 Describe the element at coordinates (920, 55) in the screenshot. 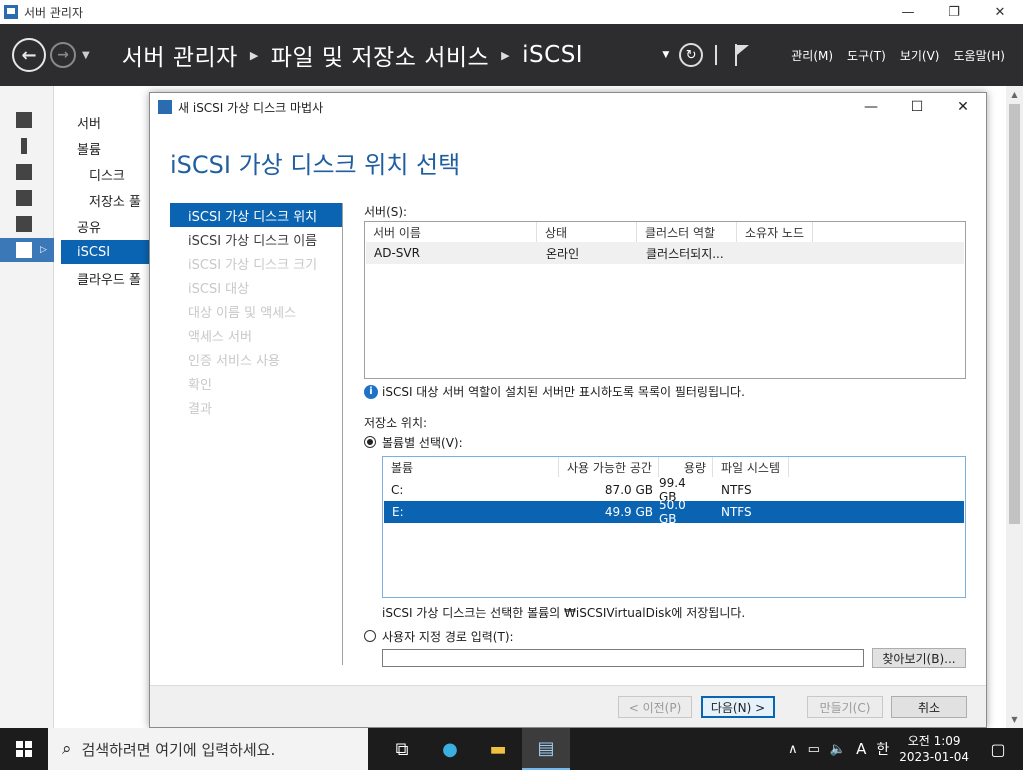

I see `menu-view: 보기(V)` at that location.